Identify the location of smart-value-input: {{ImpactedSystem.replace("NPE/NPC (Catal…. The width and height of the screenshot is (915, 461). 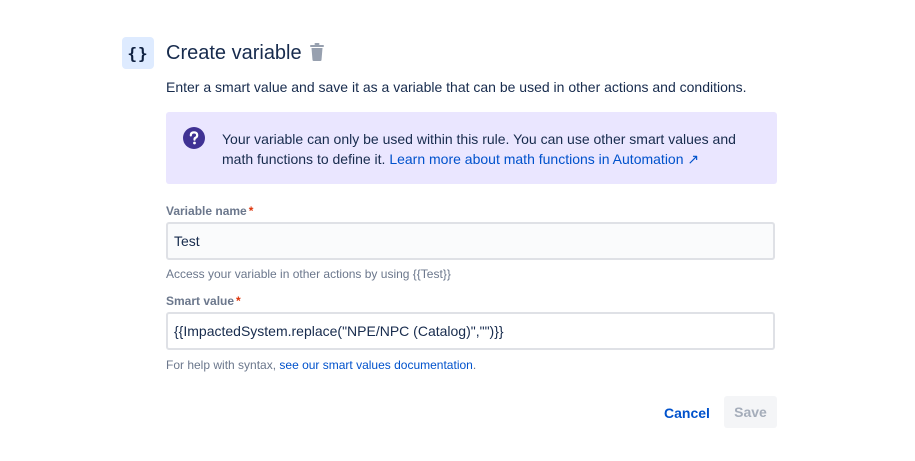
(470, 331).